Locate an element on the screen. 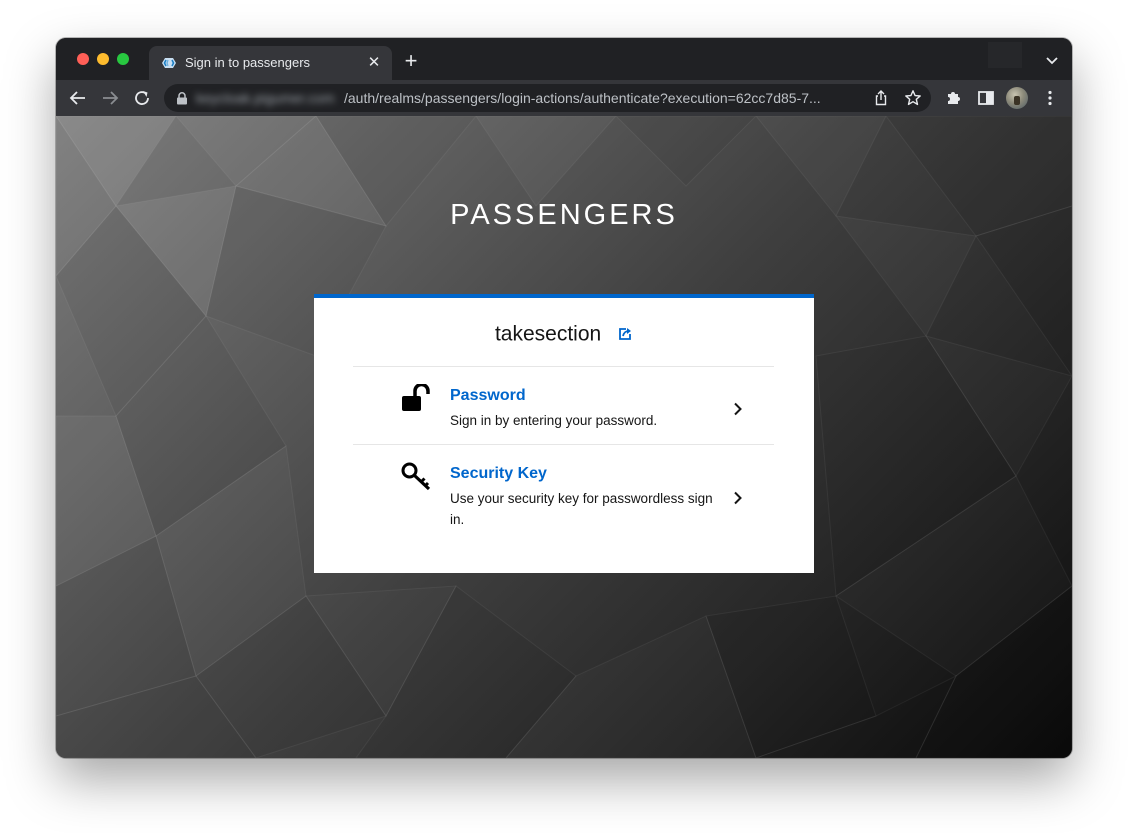  tab-title: Sign in to passengers is located at coordinates (248, 62).